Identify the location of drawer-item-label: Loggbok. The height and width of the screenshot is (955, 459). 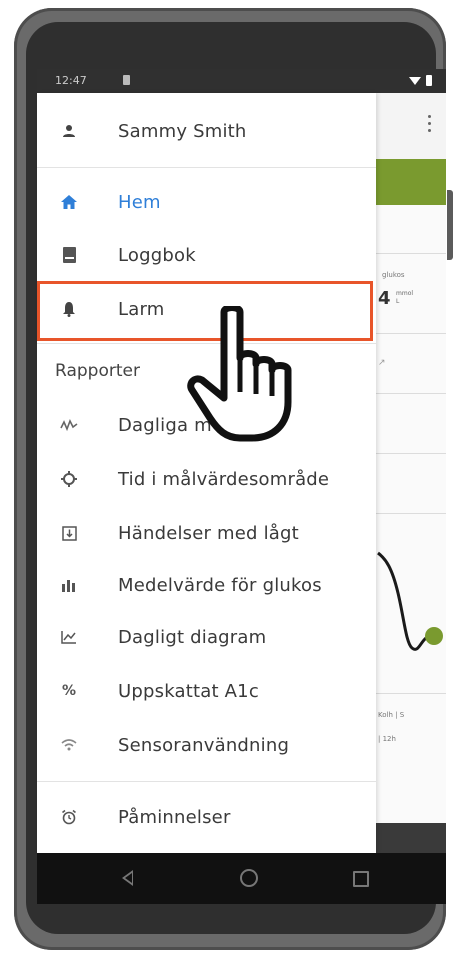
(157, 255).